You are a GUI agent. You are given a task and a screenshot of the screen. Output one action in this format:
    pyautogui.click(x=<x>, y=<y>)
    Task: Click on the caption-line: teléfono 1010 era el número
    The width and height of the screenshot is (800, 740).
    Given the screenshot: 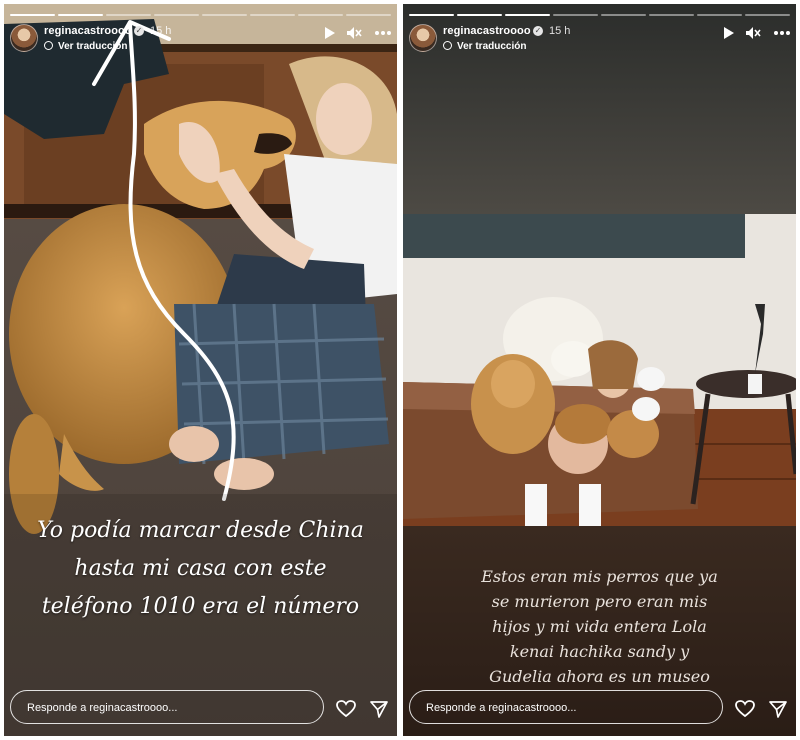 What is the action you would take?
    pyautogui.click(x=200, y=606)
    